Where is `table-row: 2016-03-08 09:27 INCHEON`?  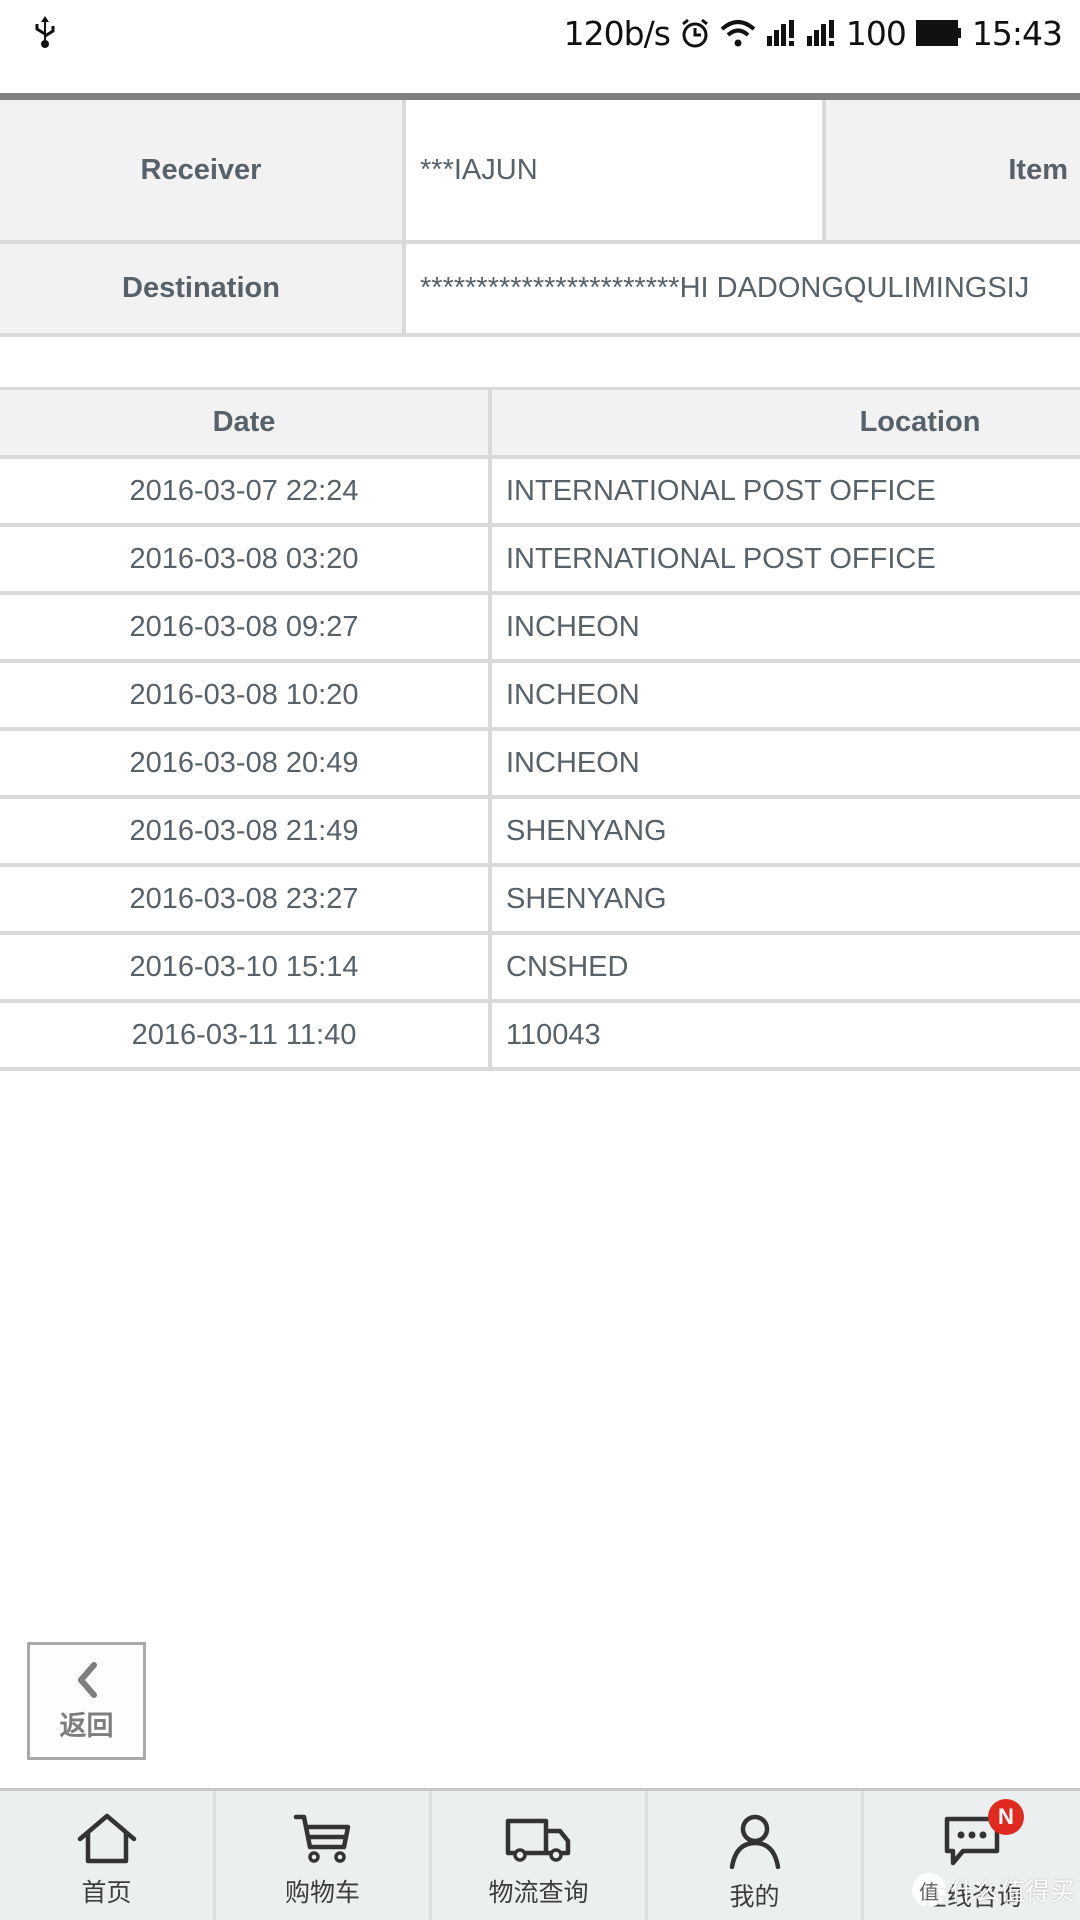 table-row: 2016-03-08 09:27 INCHEON is located at coordinates (540, 627).